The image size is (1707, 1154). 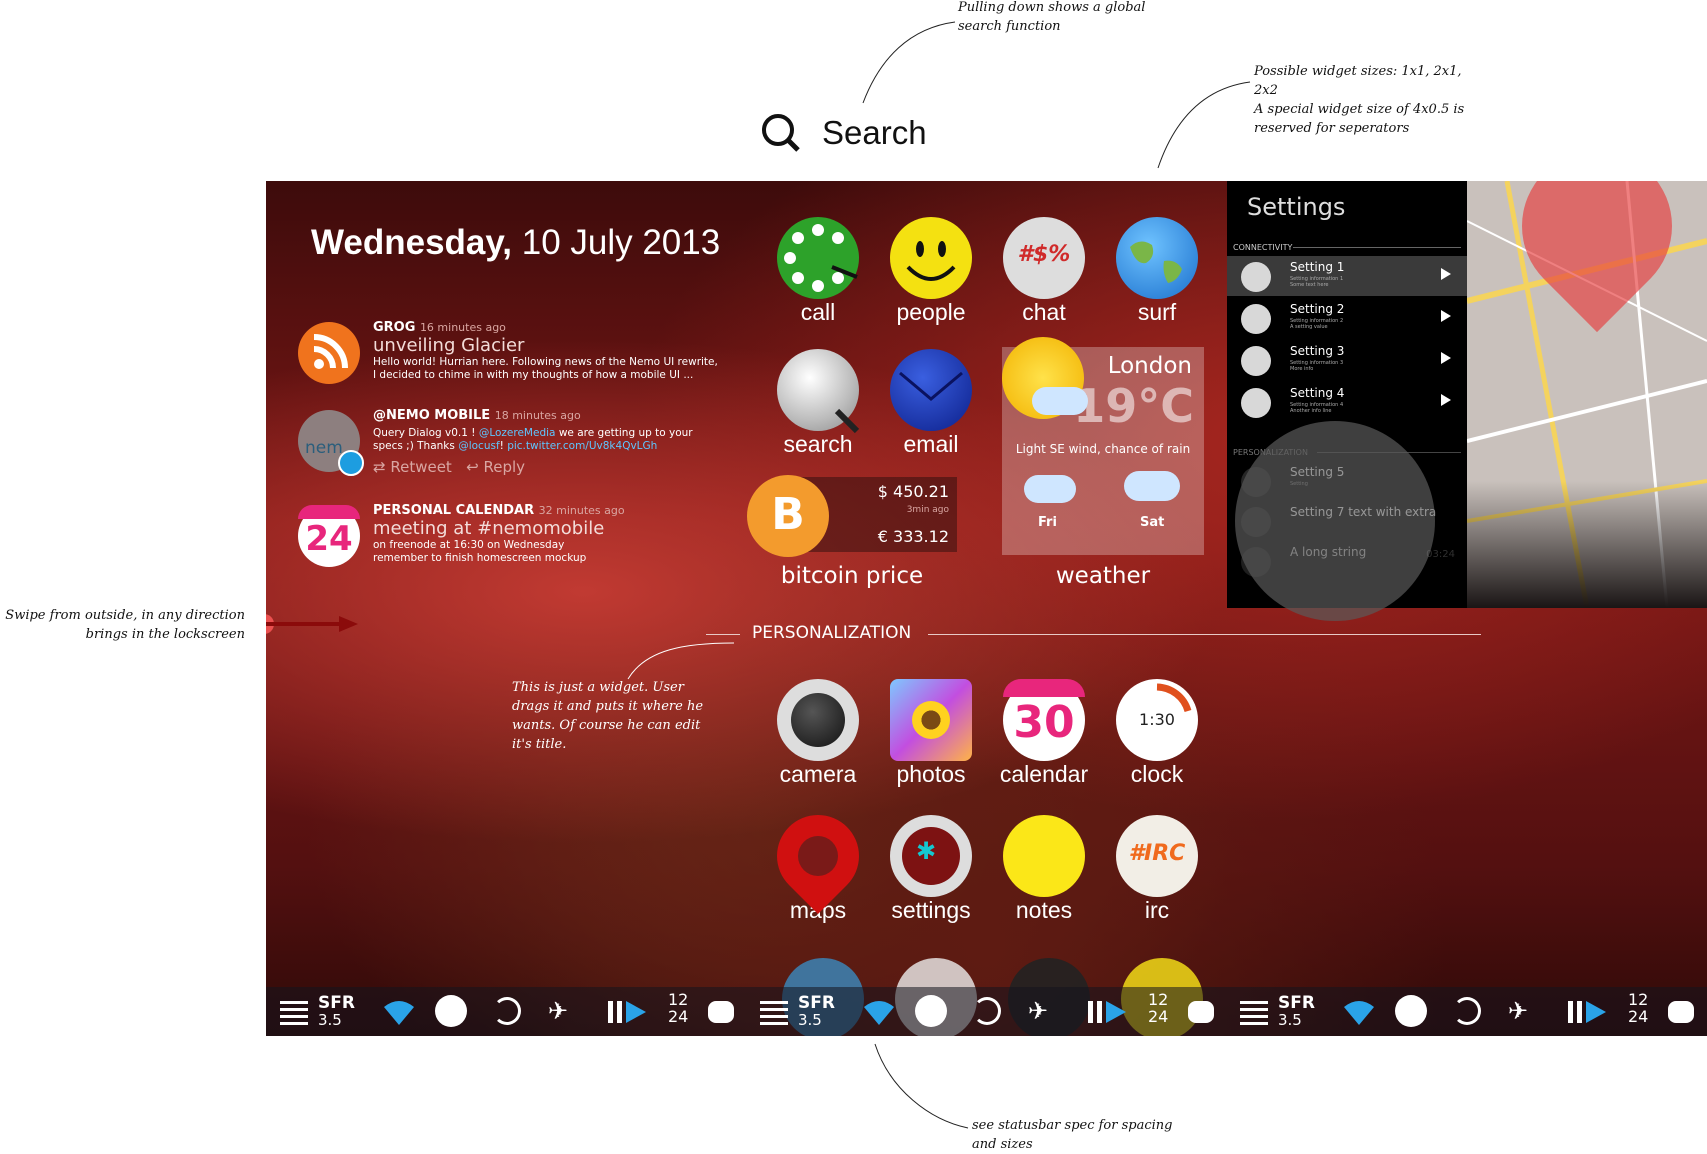 What do you see at coordinates (1347, 561) in the screenshot?
I see `settings-row: A long string 03:24` at bounding box center [1347, 561].